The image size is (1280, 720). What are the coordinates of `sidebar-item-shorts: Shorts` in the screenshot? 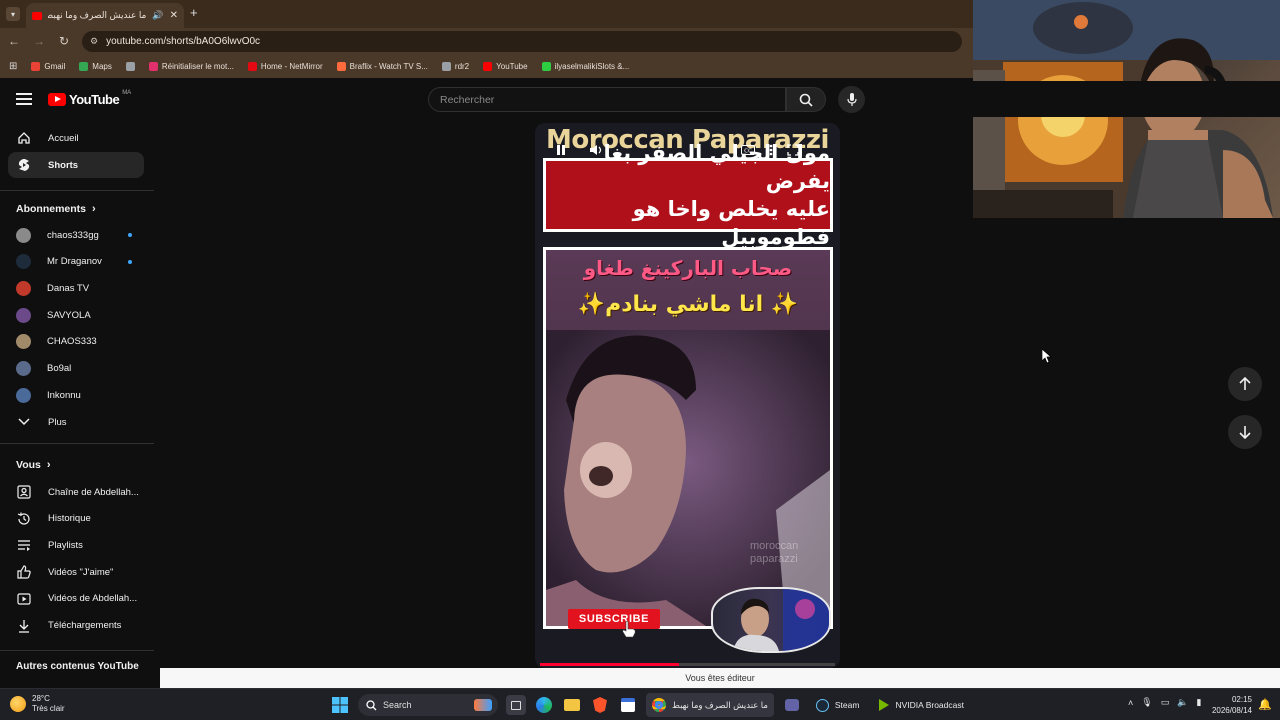 It's located at (76, 165).